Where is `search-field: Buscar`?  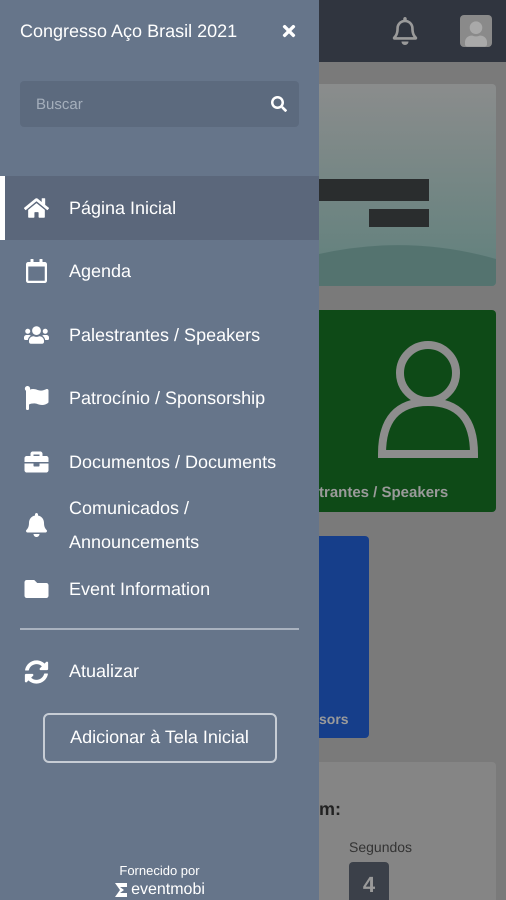 search-field: Buscar is located at coordinates (159, 104).